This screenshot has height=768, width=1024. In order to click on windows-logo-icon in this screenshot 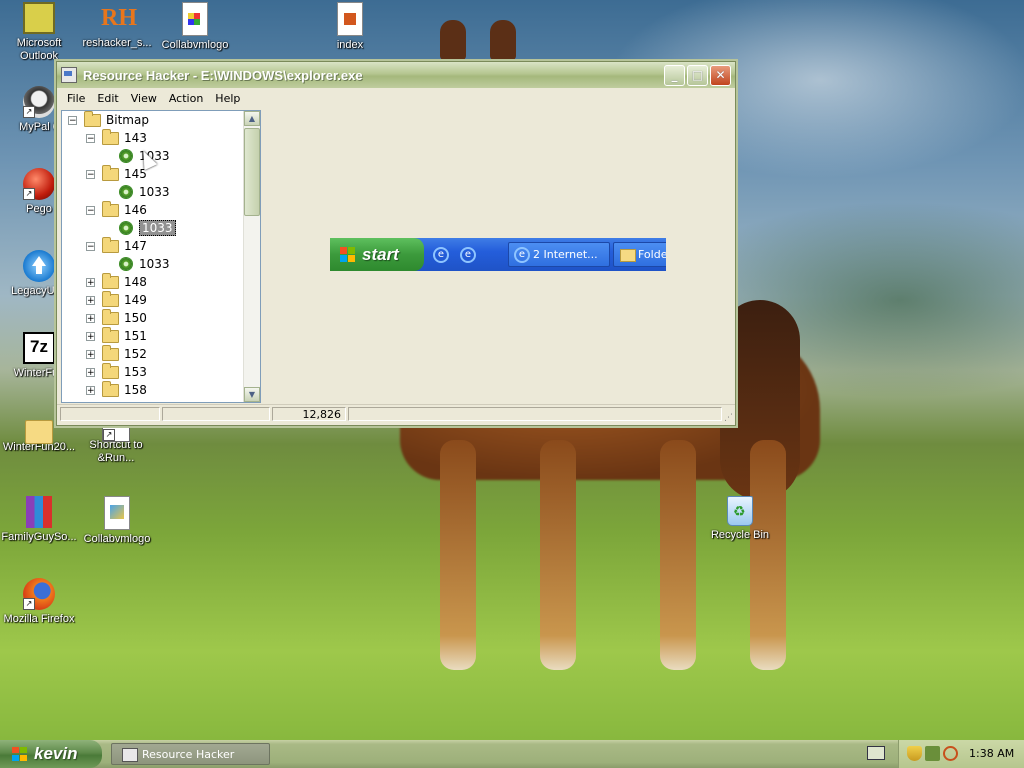, I will do `click(348, 255)`.